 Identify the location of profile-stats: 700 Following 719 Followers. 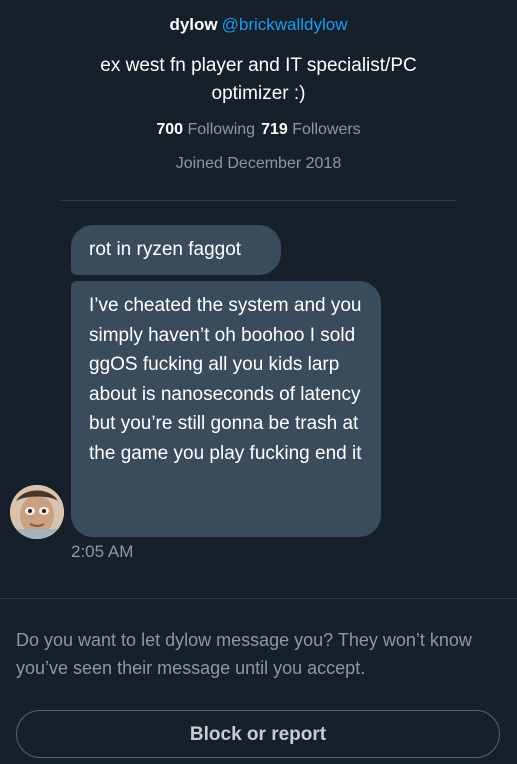
(258, 130).